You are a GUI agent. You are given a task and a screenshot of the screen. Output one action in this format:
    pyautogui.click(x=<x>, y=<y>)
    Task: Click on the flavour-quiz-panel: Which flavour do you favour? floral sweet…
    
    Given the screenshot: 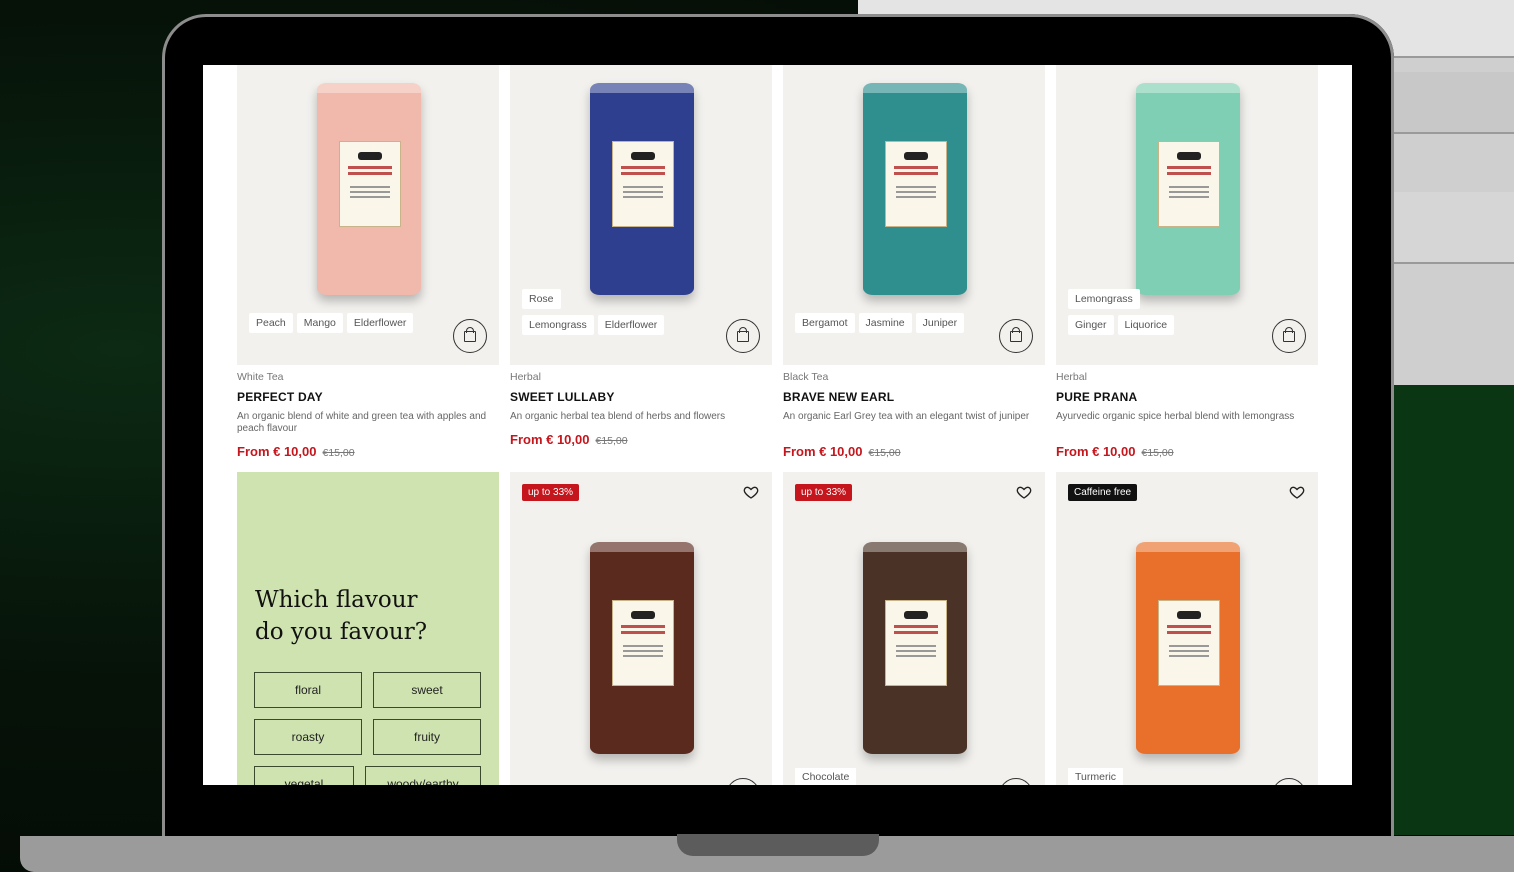 What is the action you would take?
    pyautogui.click(x=368, y=628)
    